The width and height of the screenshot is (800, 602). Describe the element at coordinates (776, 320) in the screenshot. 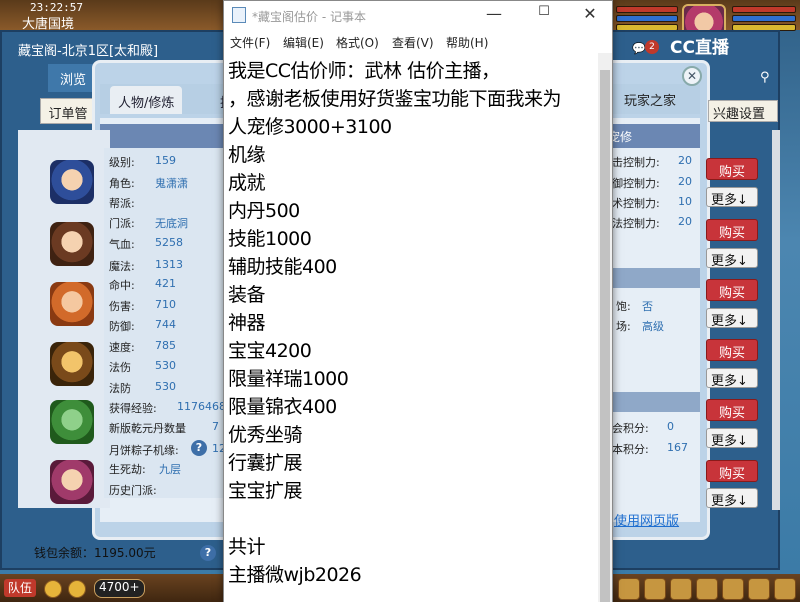

I see `list-scrollbar` at that location.